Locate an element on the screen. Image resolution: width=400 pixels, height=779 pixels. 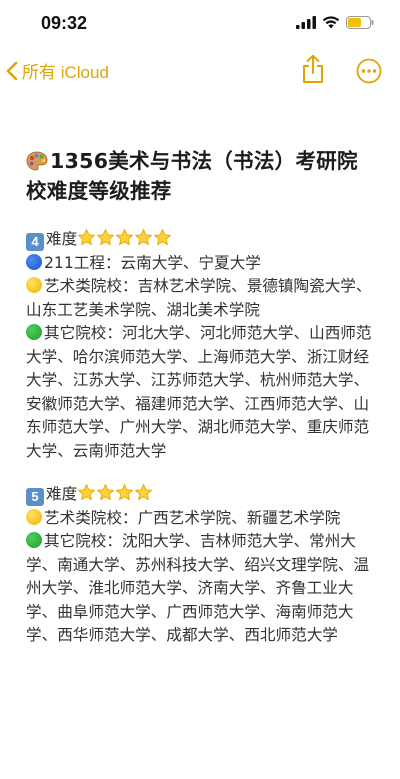
school-group: 艺术类院校：广西艺术学院、新疆艺术学院 is located at coordinates (202, 519).